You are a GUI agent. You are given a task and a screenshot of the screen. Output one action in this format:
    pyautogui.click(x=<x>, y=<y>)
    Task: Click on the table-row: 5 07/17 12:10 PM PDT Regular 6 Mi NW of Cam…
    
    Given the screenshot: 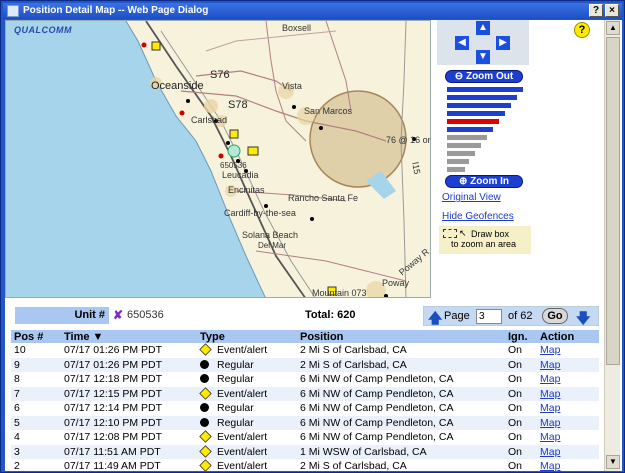 What is the action you would take?
    pyautogui.click(x=305, y=422)
    